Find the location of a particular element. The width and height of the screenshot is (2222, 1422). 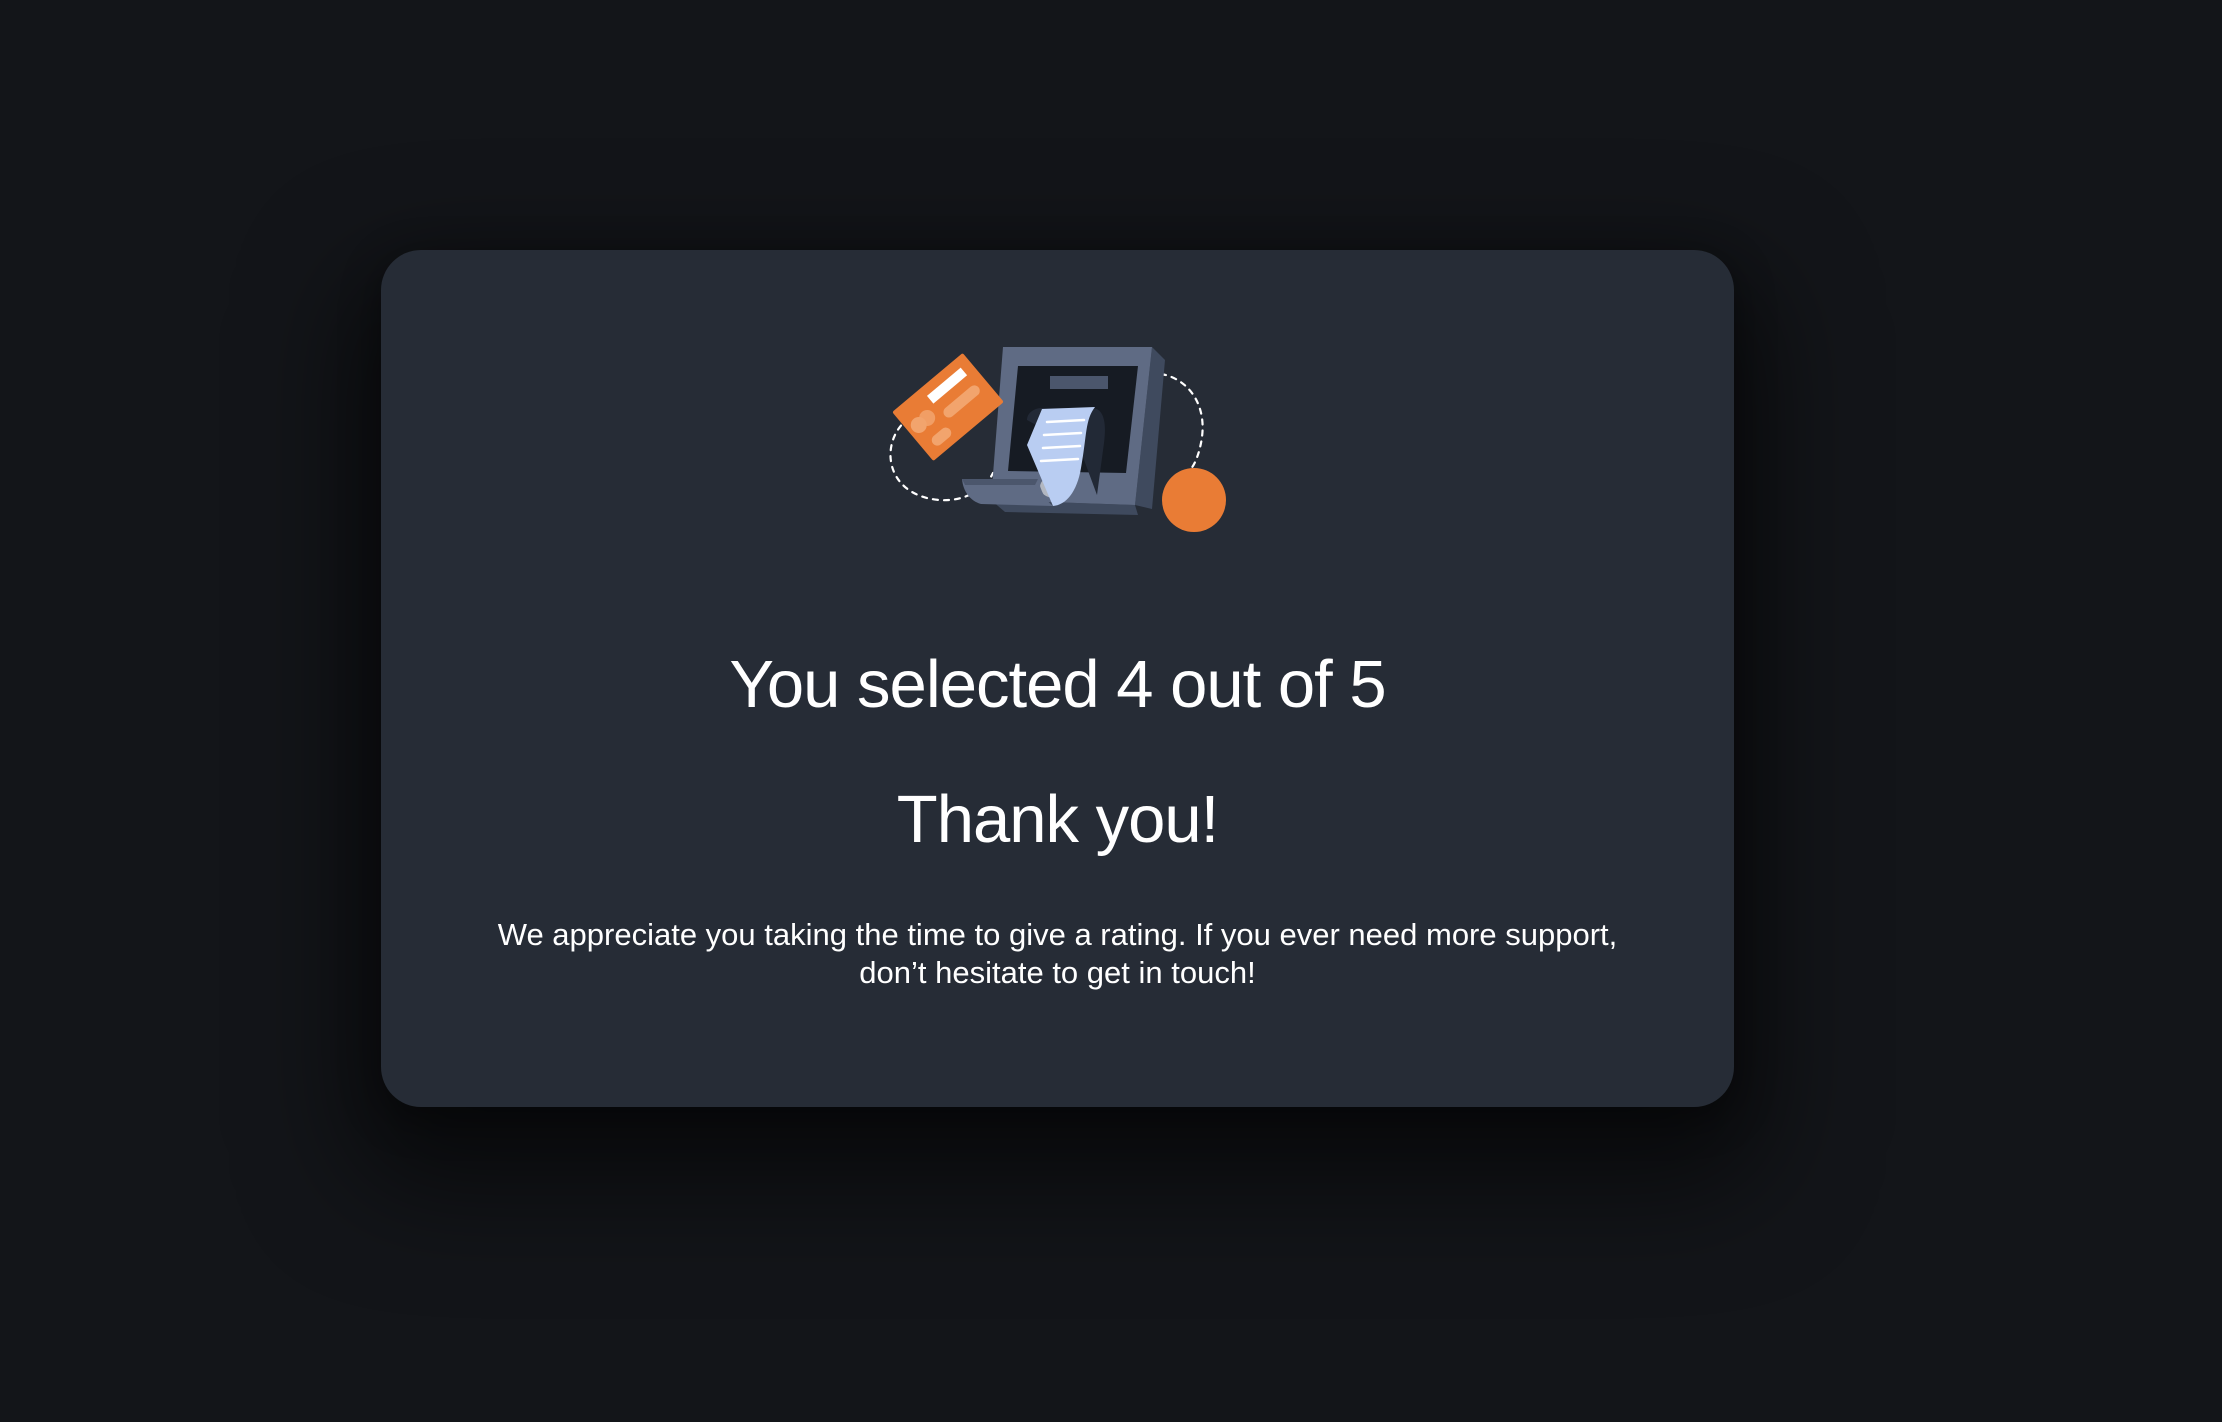

thank-you-heading: Thank you! is located at coordinates (1057, 819).